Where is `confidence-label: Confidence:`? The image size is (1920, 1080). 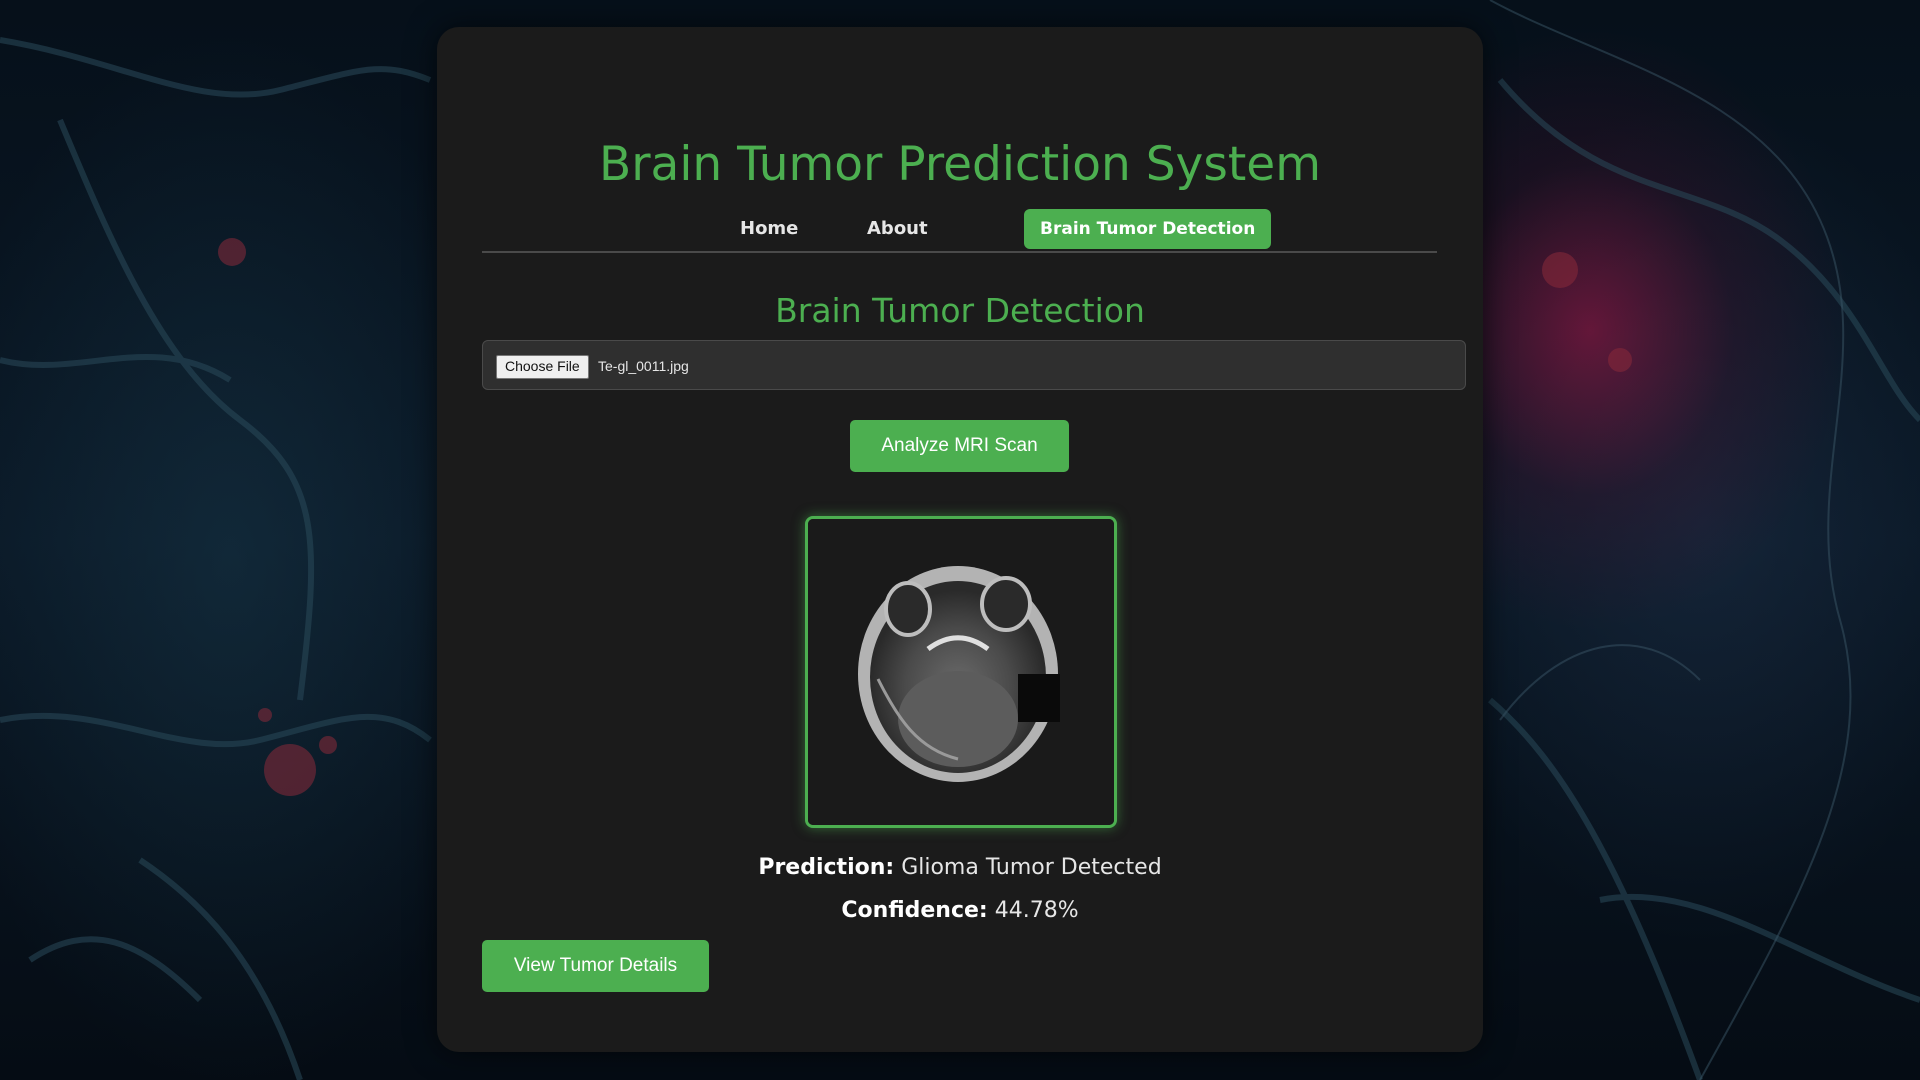 confidence-label: Confidence: is located at coordinates (914, 910).